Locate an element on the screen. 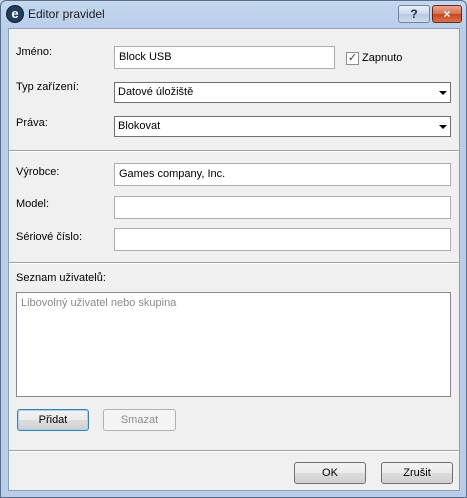  eset-logo-icon: e is located at coordinates (15, 14).